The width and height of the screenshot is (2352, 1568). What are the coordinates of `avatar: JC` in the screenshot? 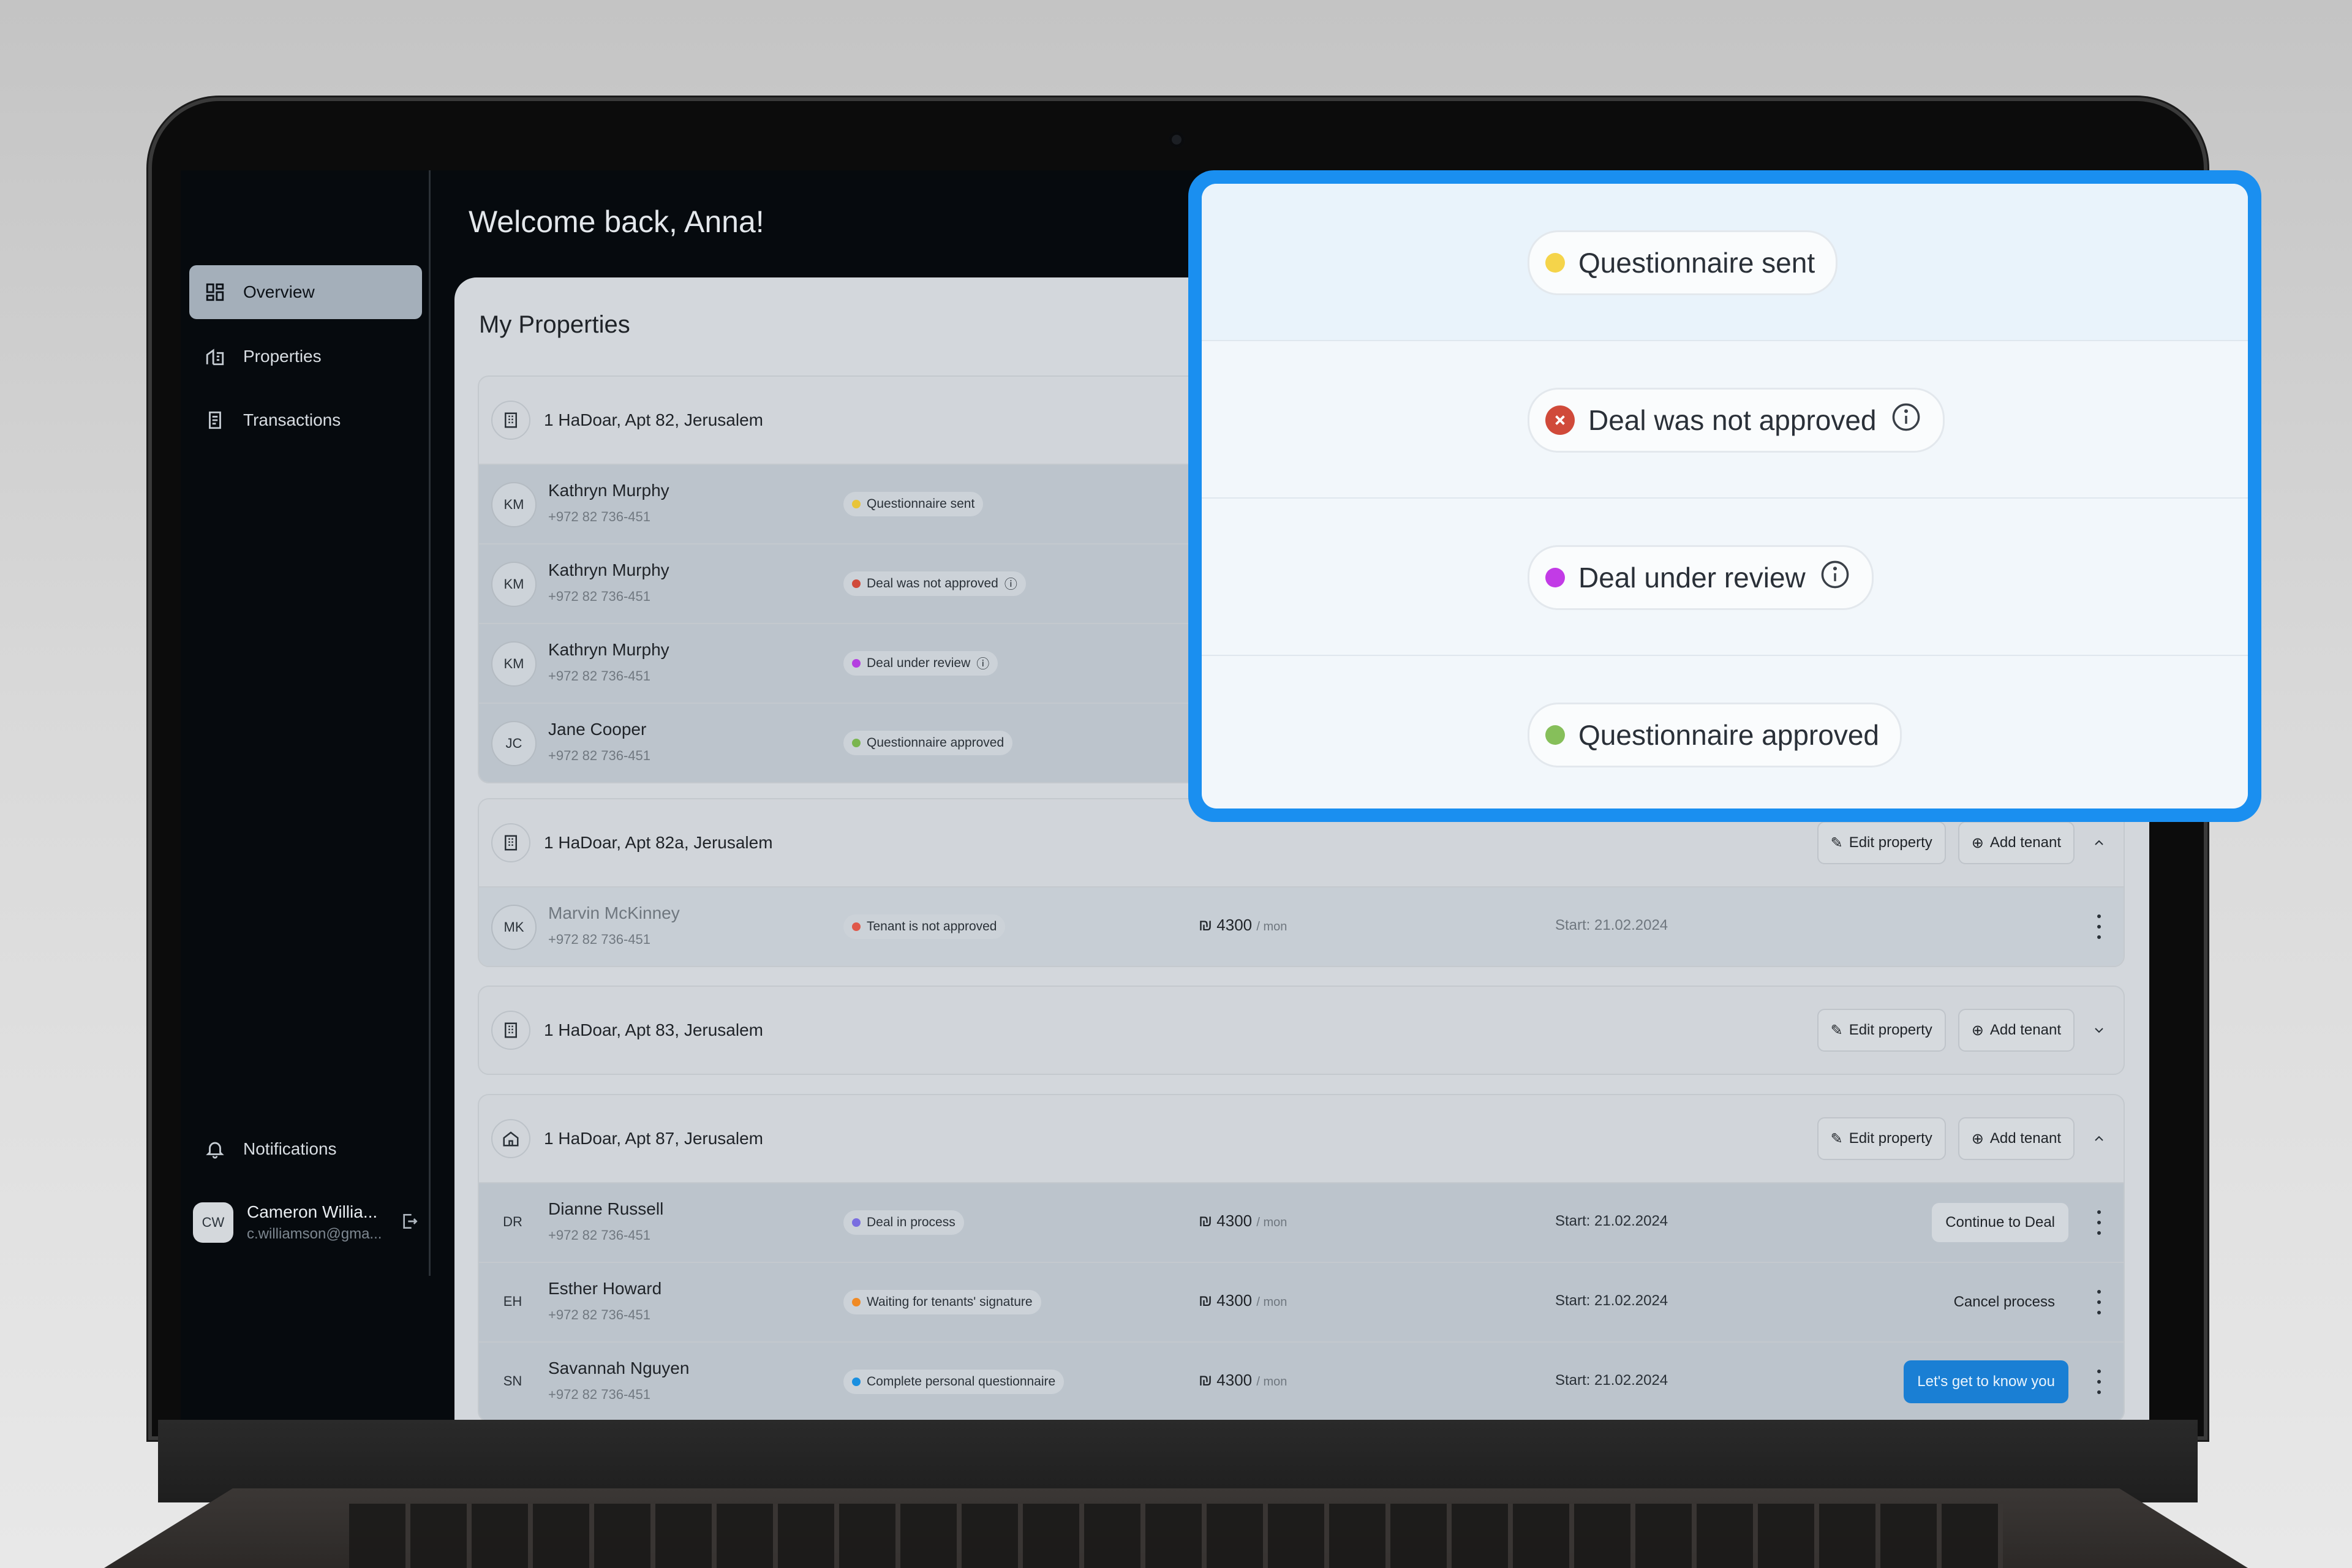 It's located at (514, 744).